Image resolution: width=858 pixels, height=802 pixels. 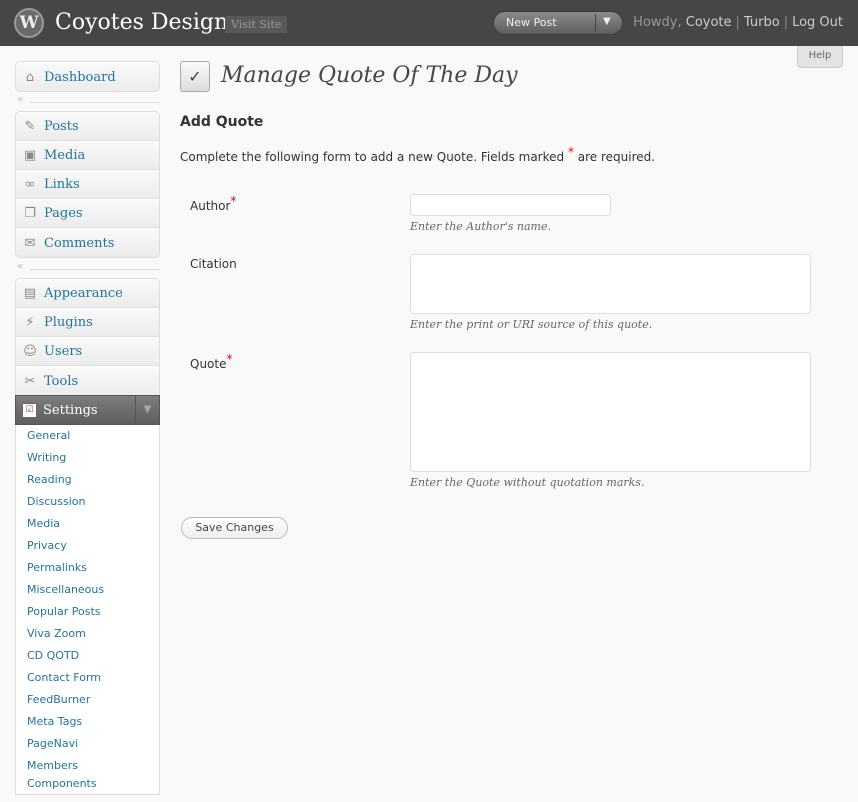 What do you see at coordinates (87, 678) in the screenshot?
I see `submenu-contact-form: Contact Form` at bounding box center [87, 678].